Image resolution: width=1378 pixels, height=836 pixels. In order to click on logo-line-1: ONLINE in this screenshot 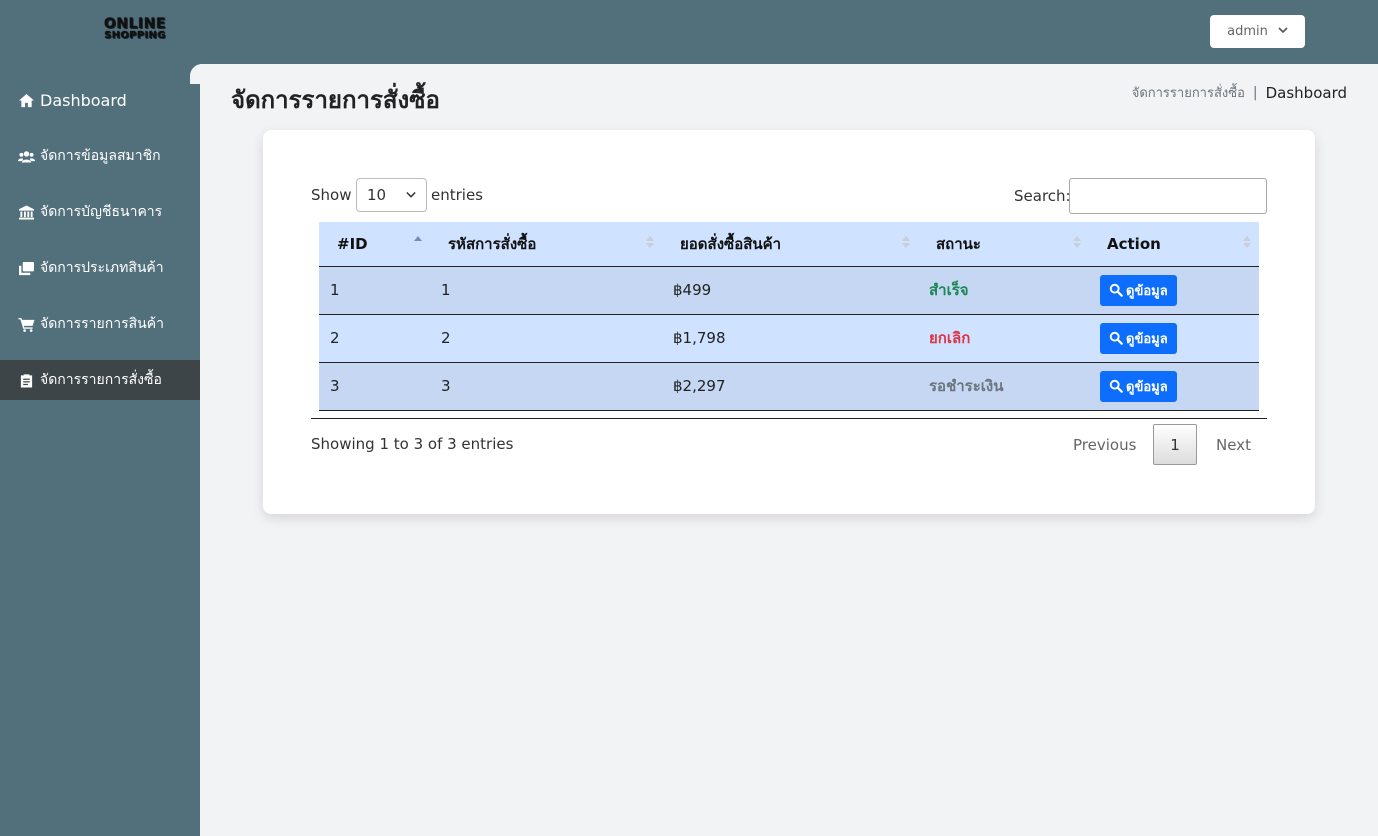, I will do `click(135, 24)`.